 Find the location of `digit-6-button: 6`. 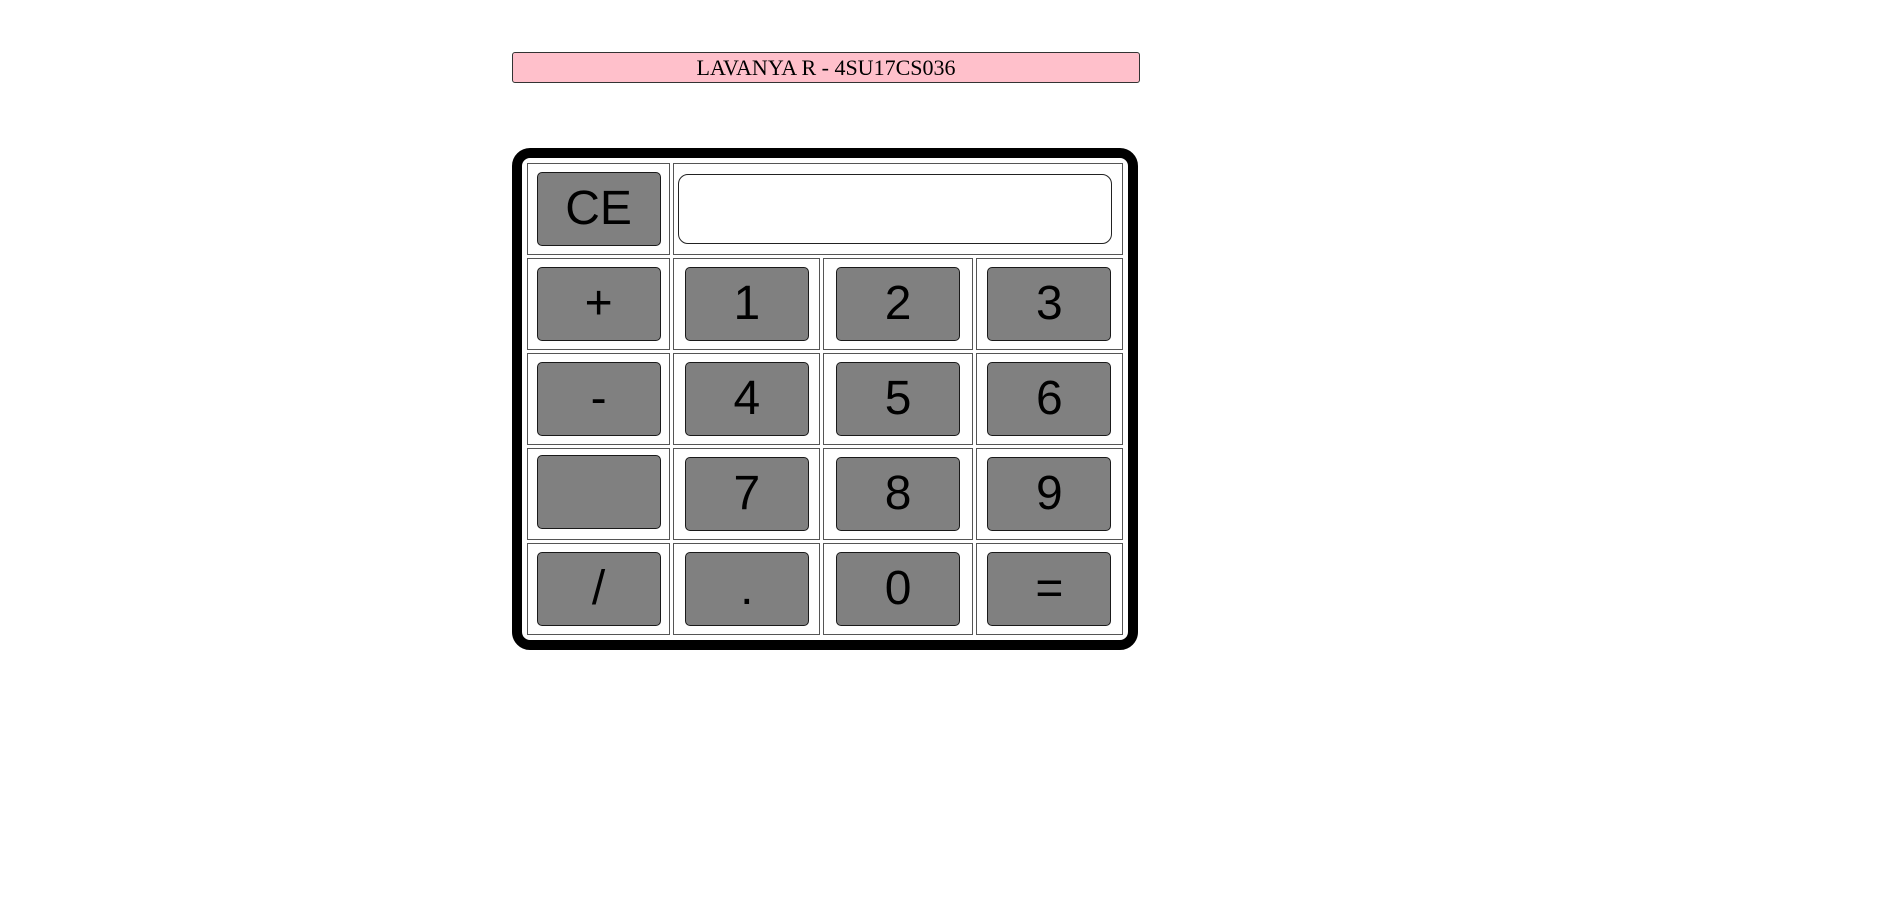

digit-6-button: 6 is located at coordinates (1049, 399).